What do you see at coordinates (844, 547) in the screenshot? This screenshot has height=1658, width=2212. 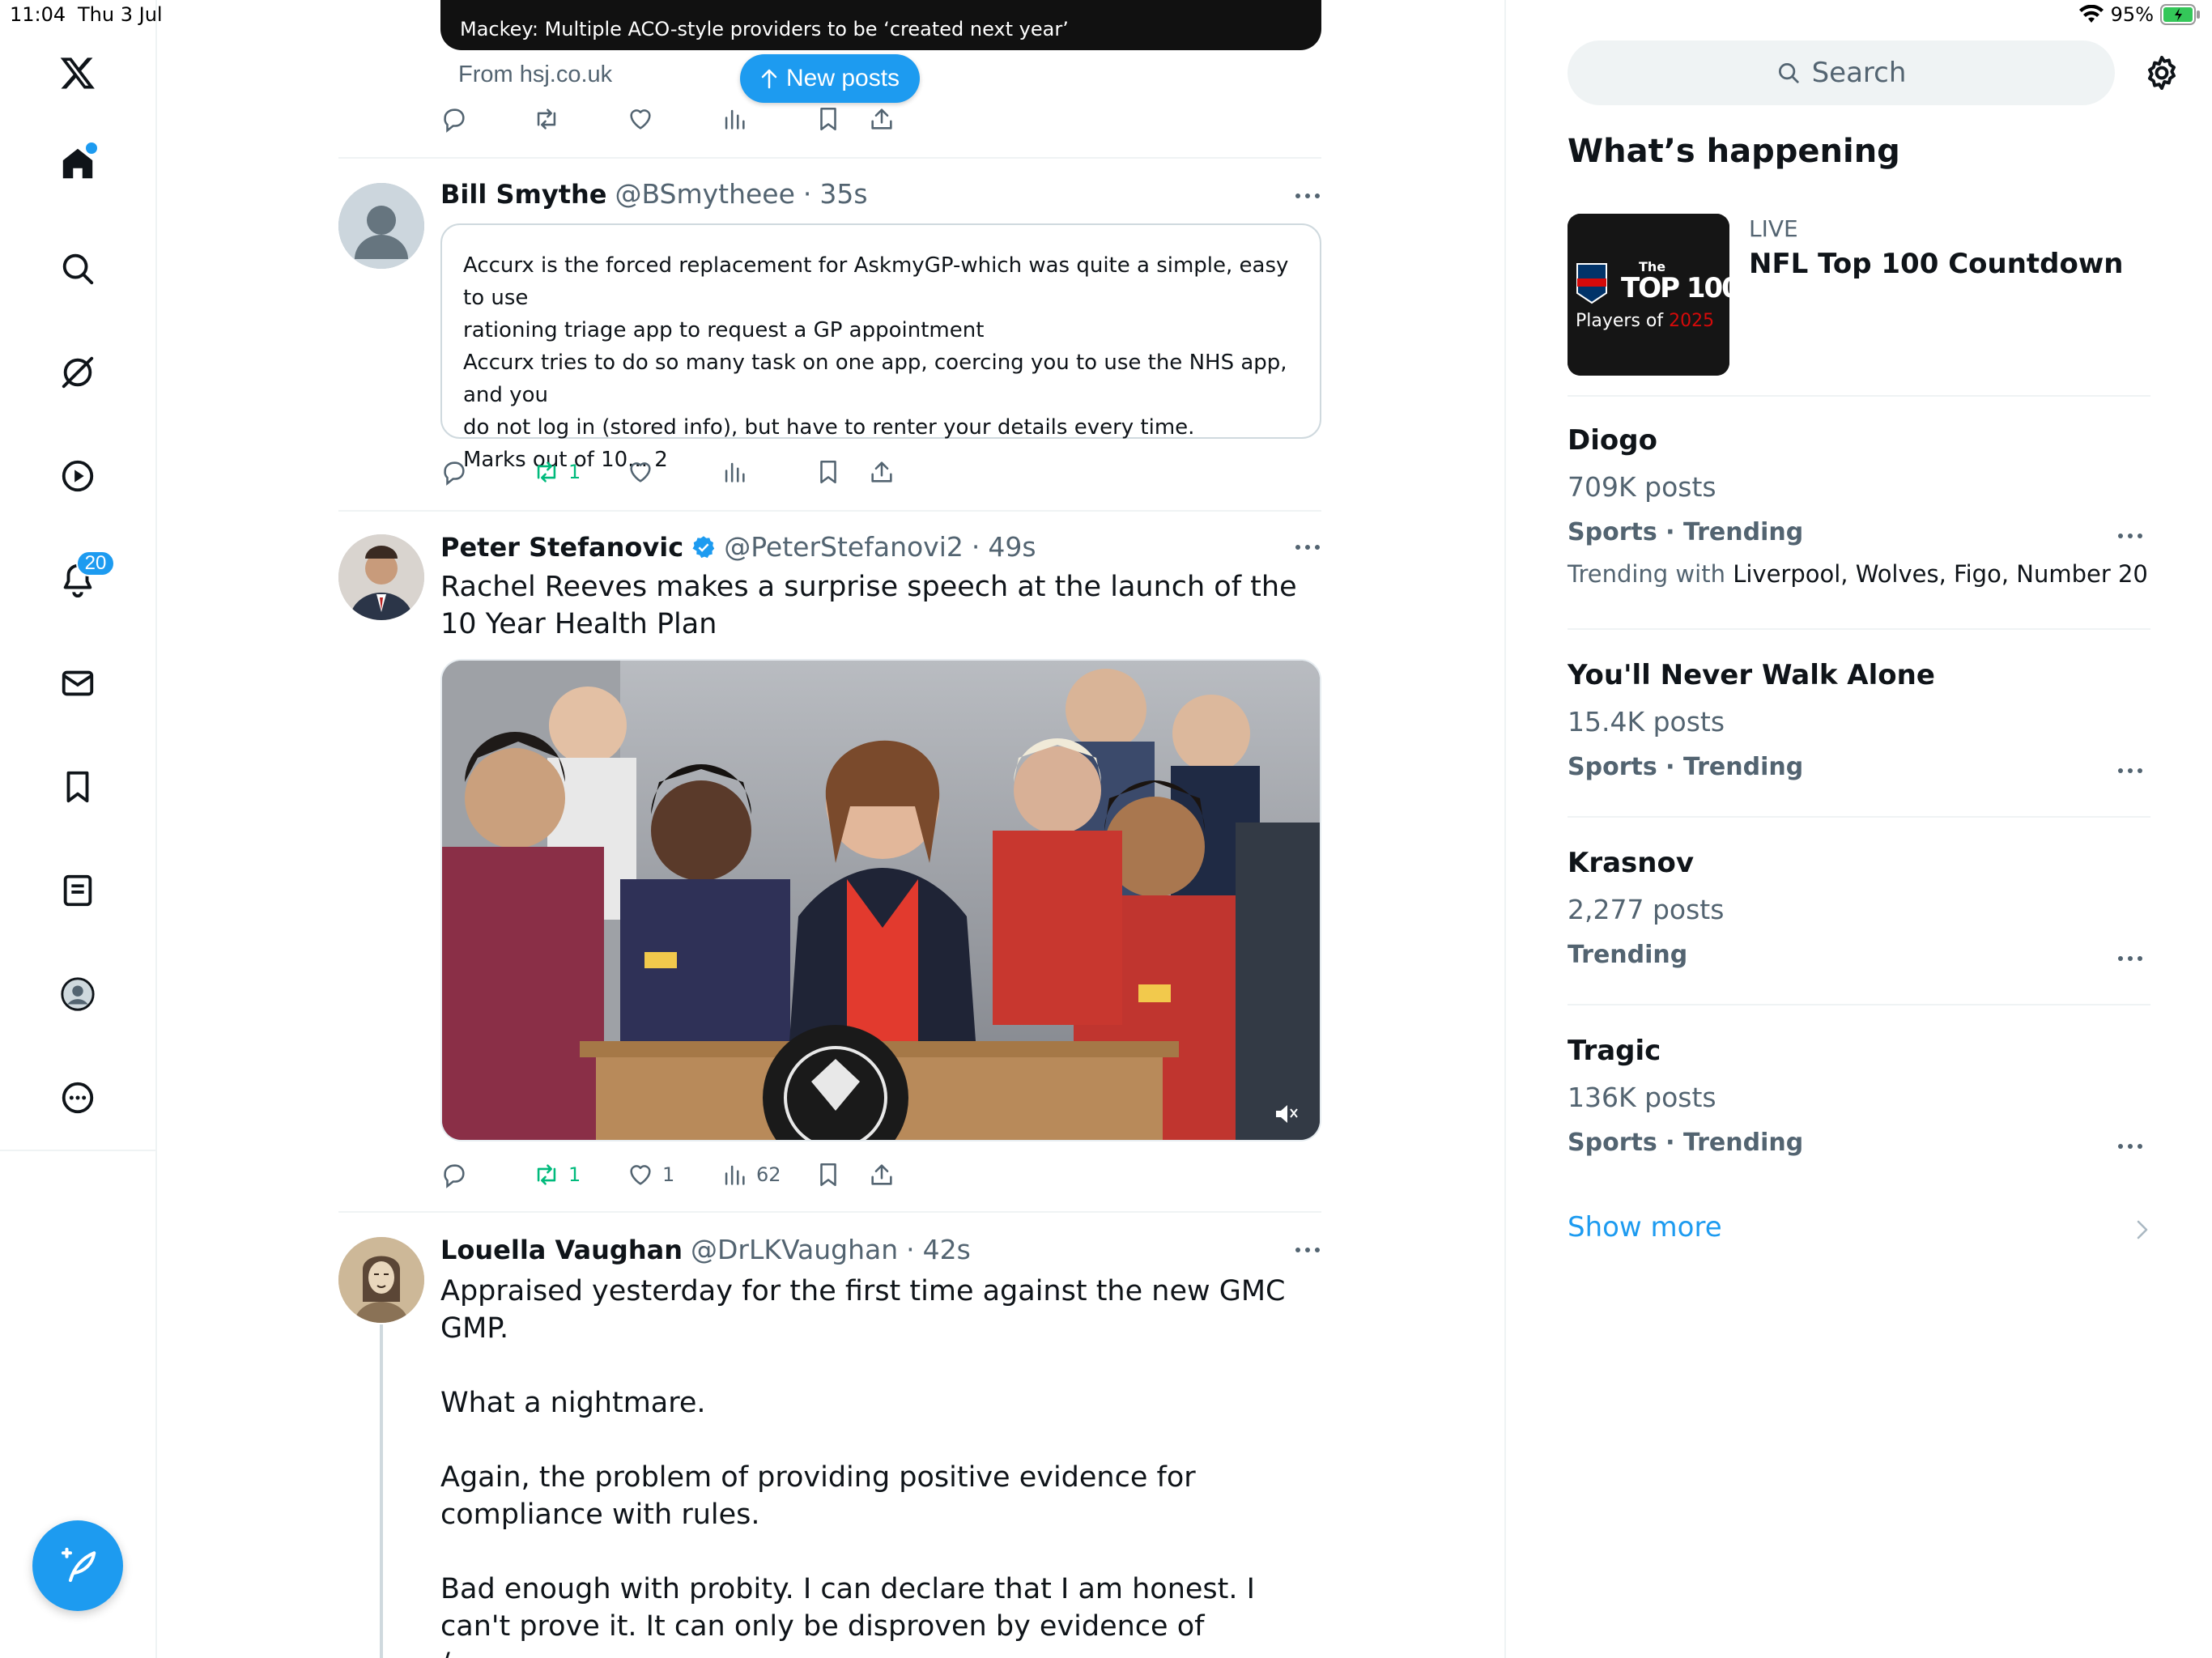 I see `author-handle: @PeterStefanovi2` at bounding box center [844, 547].